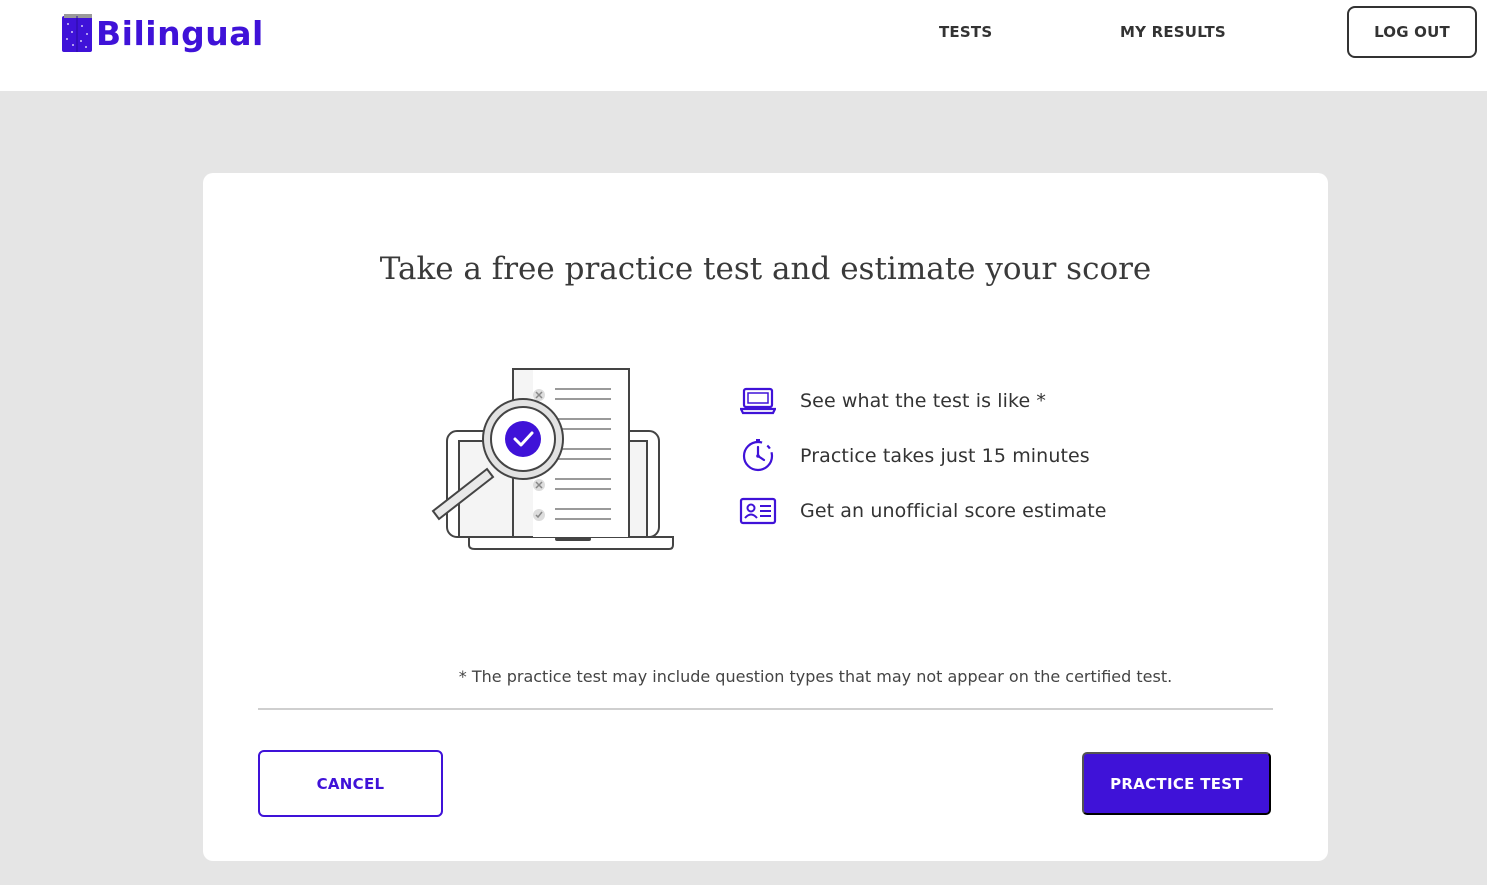  I want to click on nav-tests-link: TESTS, so click(965, 32).